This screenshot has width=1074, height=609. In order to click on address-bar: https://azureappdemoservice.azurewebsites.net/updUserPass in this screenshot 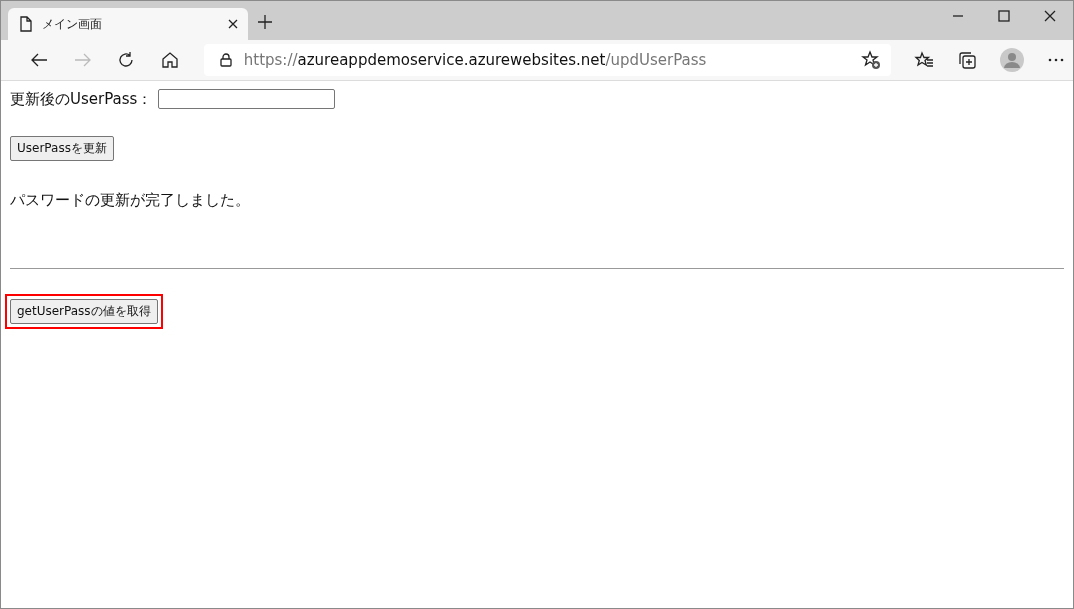, I will do `click(547, 60)`.